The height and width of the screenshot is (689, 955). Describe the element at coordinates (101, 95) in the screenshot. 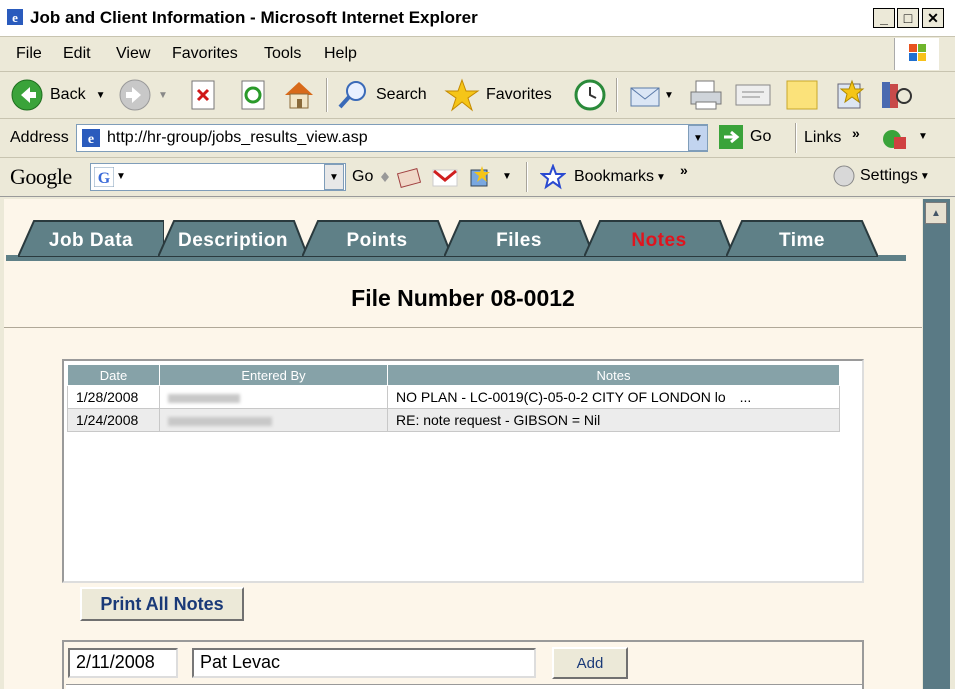

I see `back-dropdown-icon: ▼` at that location.